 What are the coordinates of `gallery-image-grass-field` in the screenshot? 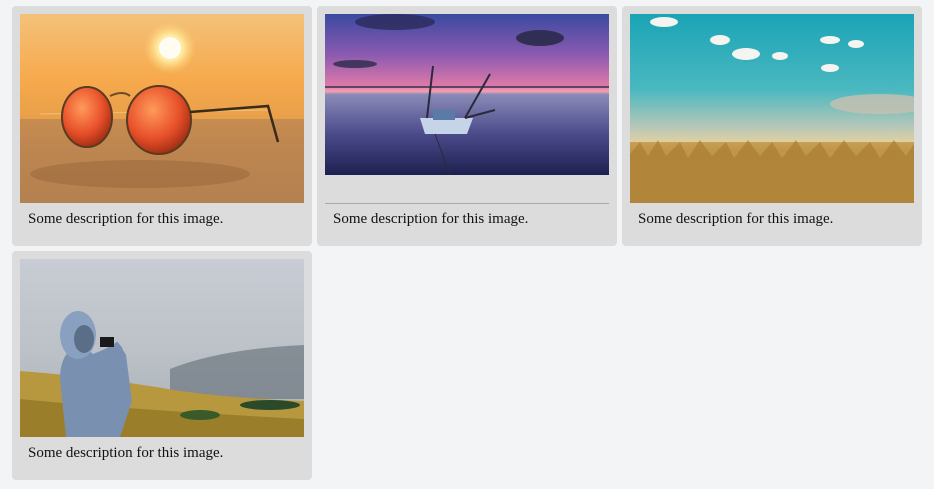 It's located at (772, 108).